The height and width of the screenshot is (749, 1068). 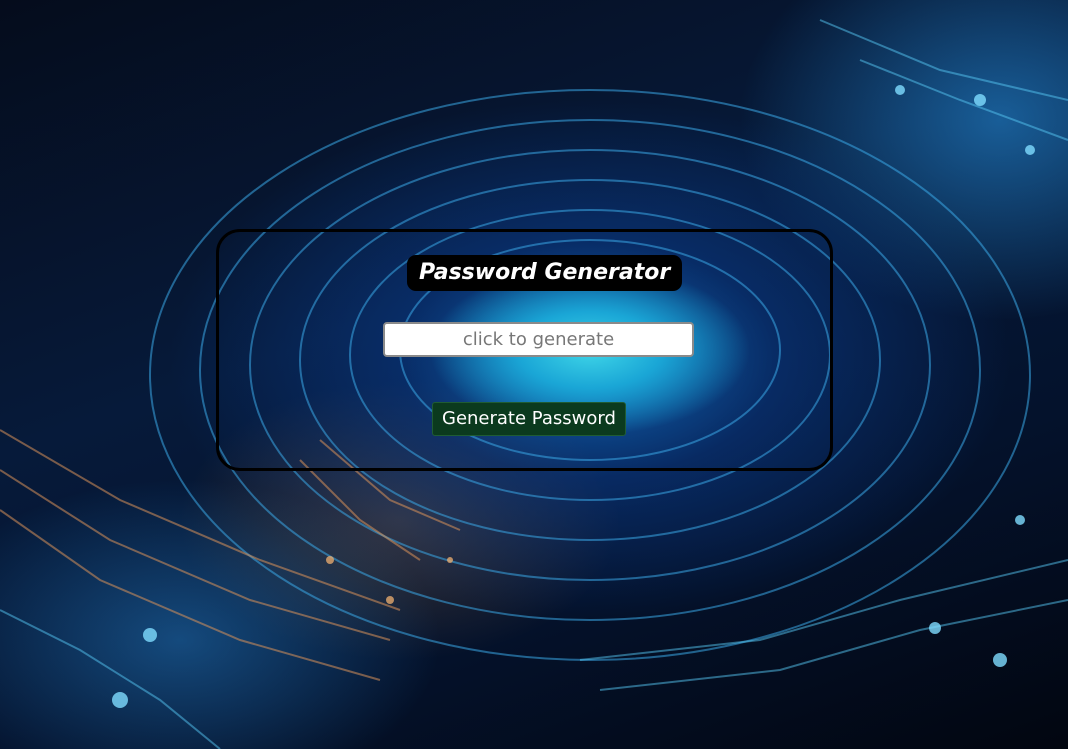 I want to click on password-output-field, so click(x=538, y=339).